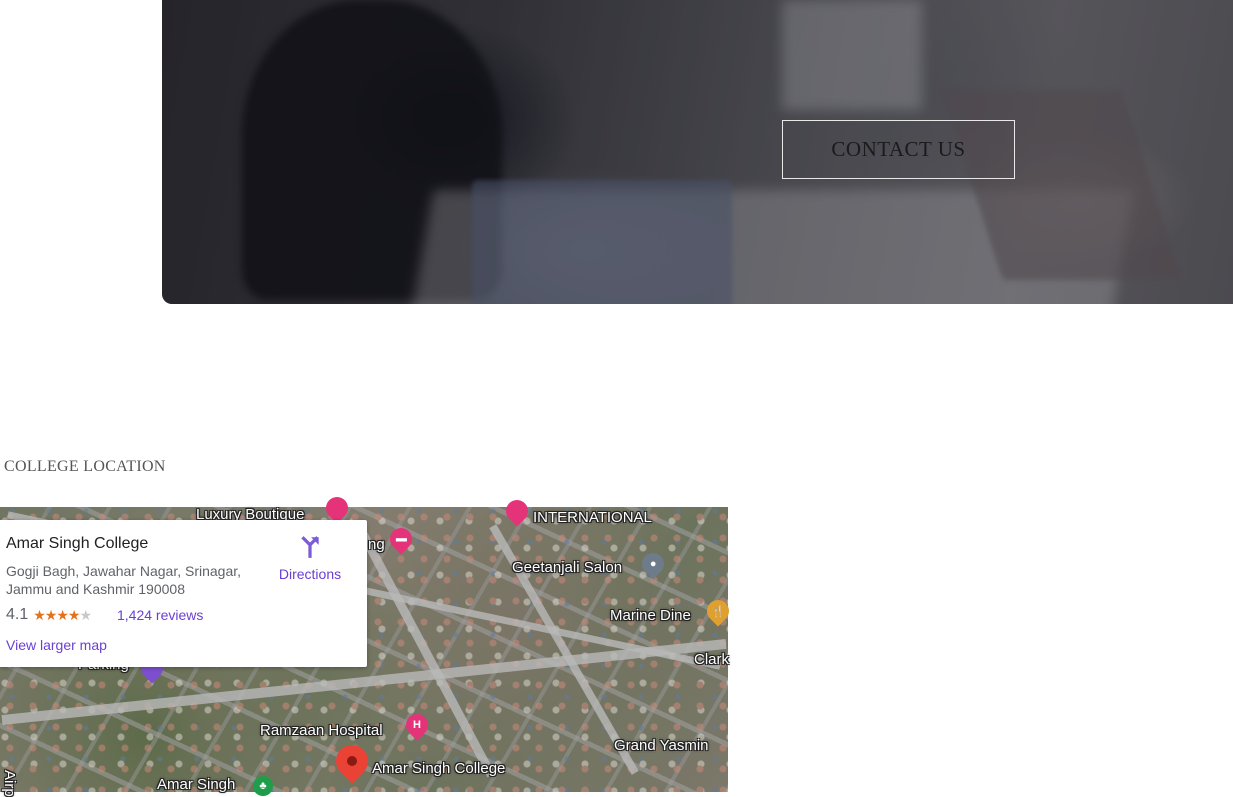 The height and width of the screenshot is (797, 1233). What do you see at coordinates (56, 645) in the screenshot?
I see `view-larger-map-link: View larger map` at bounding box center [56, 645].